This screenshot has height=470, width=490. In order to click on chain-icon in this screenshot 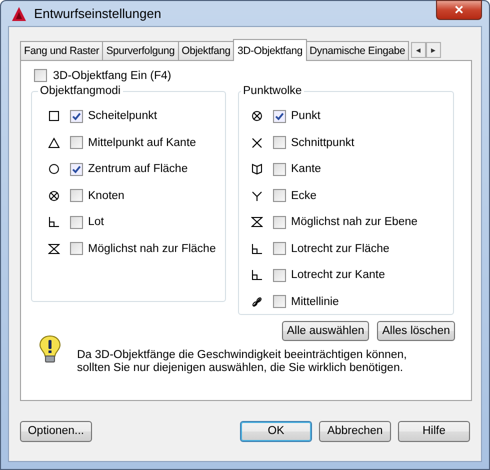, I will do `click(257, 302)`.